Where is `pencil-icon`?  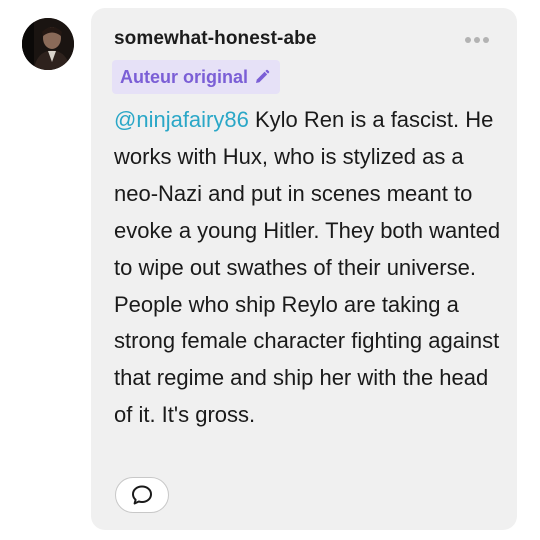 pencil-icon is located at coordinates (263, 76).